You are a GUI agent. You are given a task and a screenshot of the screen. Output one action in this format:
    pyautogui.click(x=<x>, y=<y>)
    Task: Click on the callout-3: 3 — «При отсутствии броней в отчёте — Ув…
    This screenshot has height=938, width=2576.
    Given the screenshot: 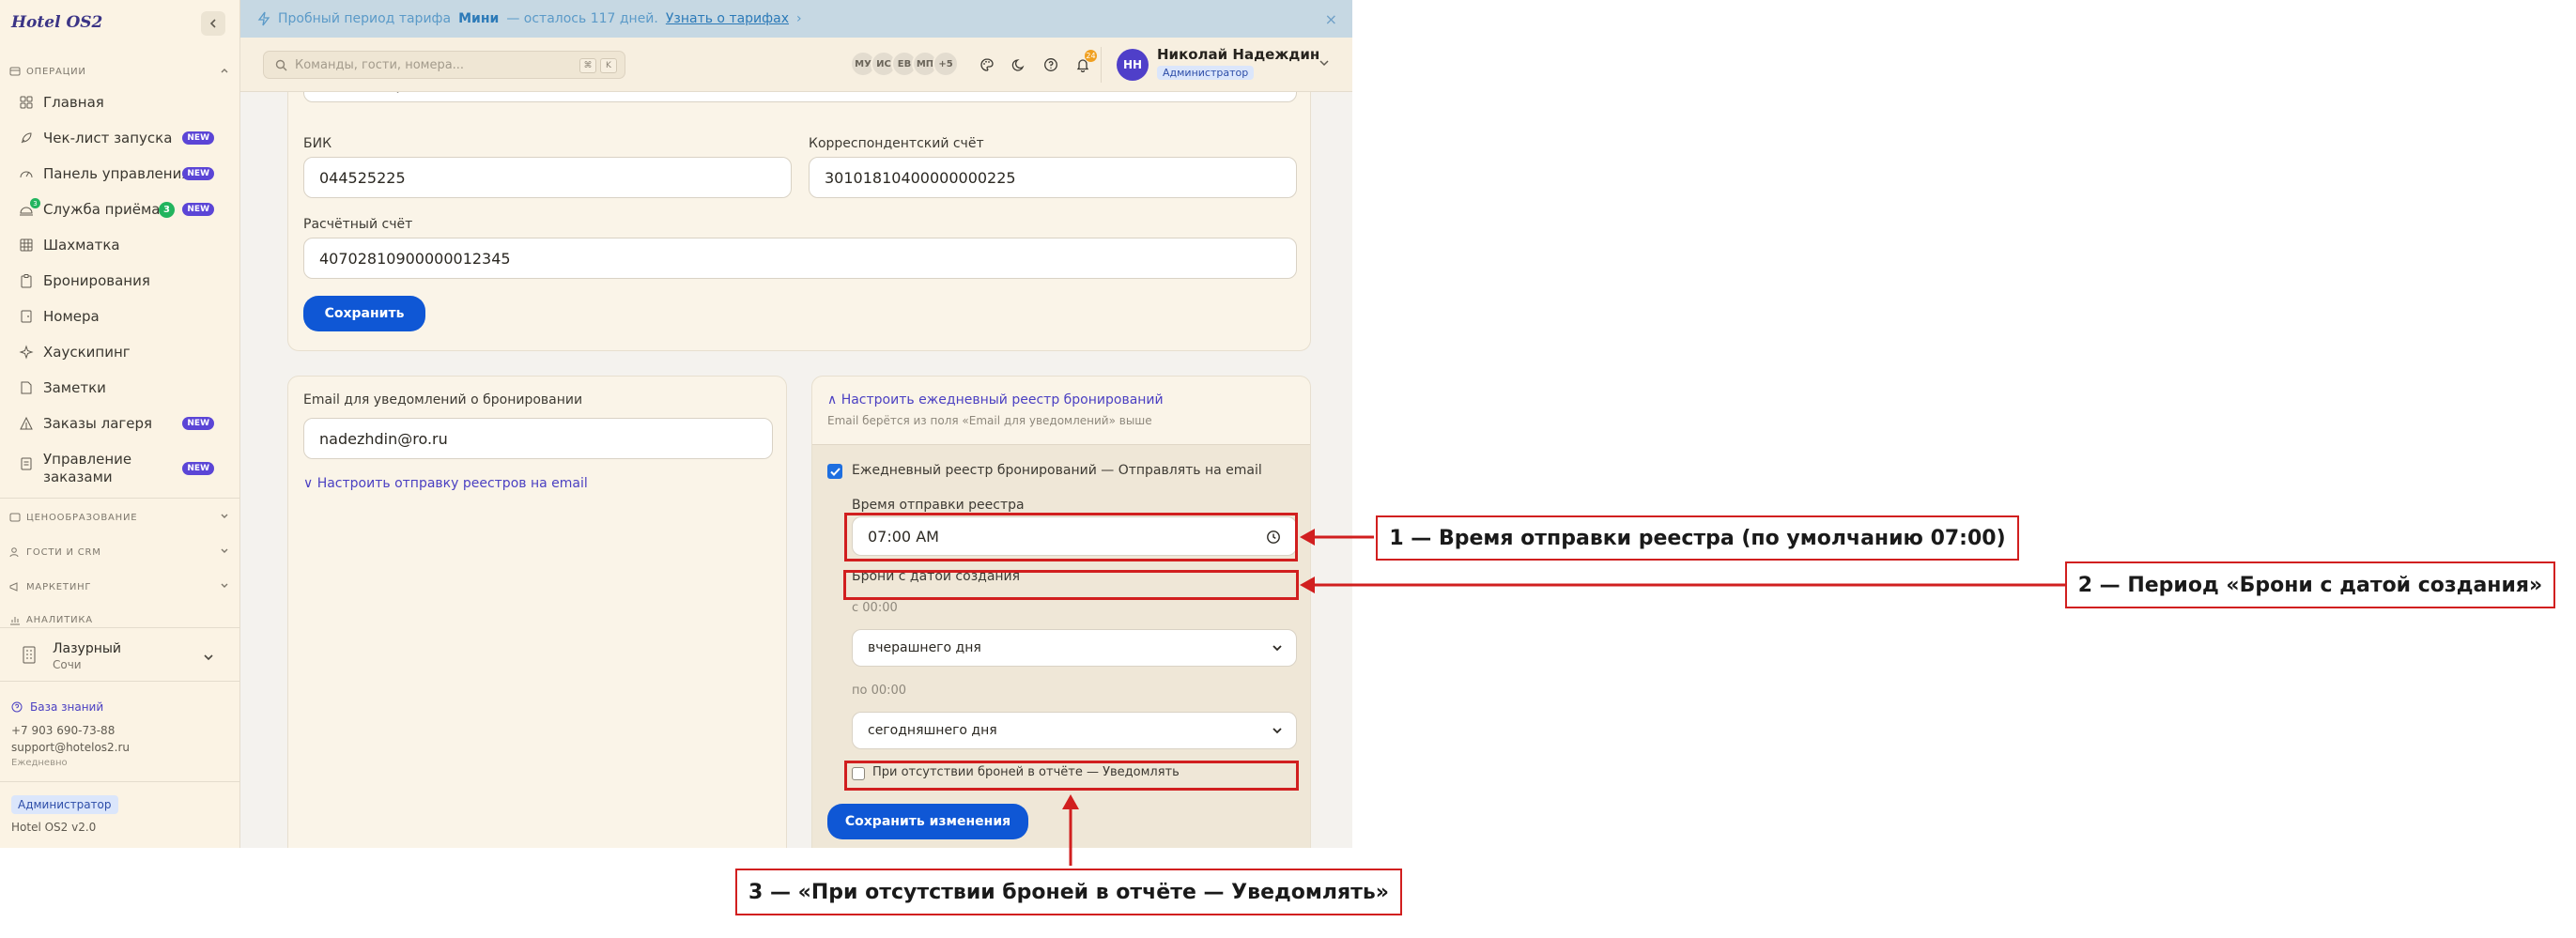 What is the action you would take?
    pyautogui.click(x=1068, y=892)
    